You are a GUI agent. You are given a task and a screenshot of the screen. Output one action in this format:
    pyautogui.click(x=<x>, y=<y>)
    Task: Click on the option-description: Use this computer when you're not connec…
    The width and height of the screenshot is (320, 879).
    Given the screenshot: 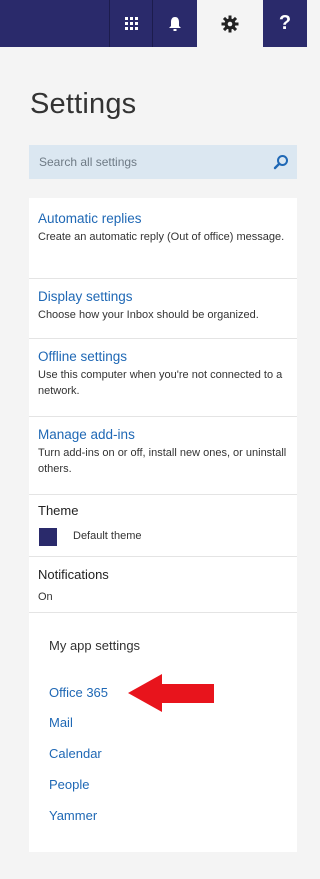 What is the action you would take?
    pyautogui.click(x=160, y=383)
    